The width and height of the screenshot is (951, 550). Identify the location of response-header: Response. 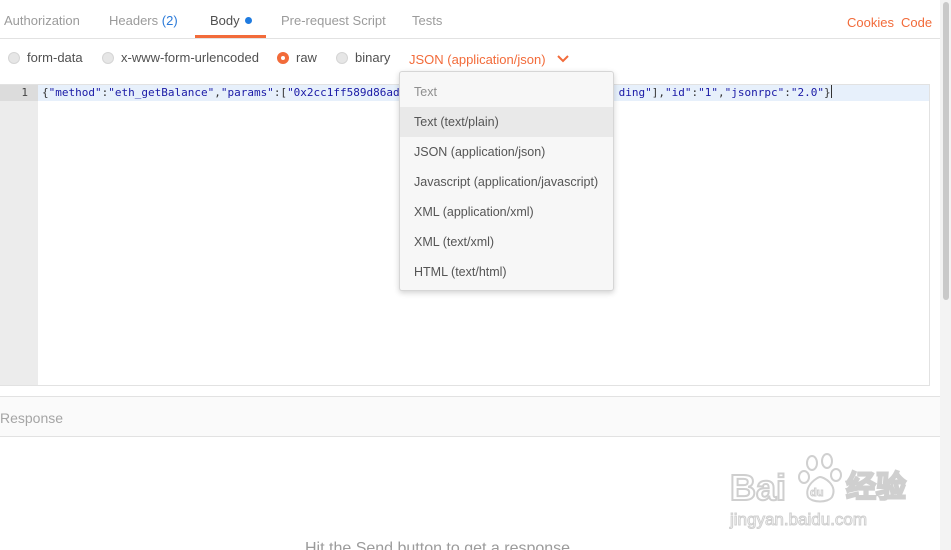
(470, 416).